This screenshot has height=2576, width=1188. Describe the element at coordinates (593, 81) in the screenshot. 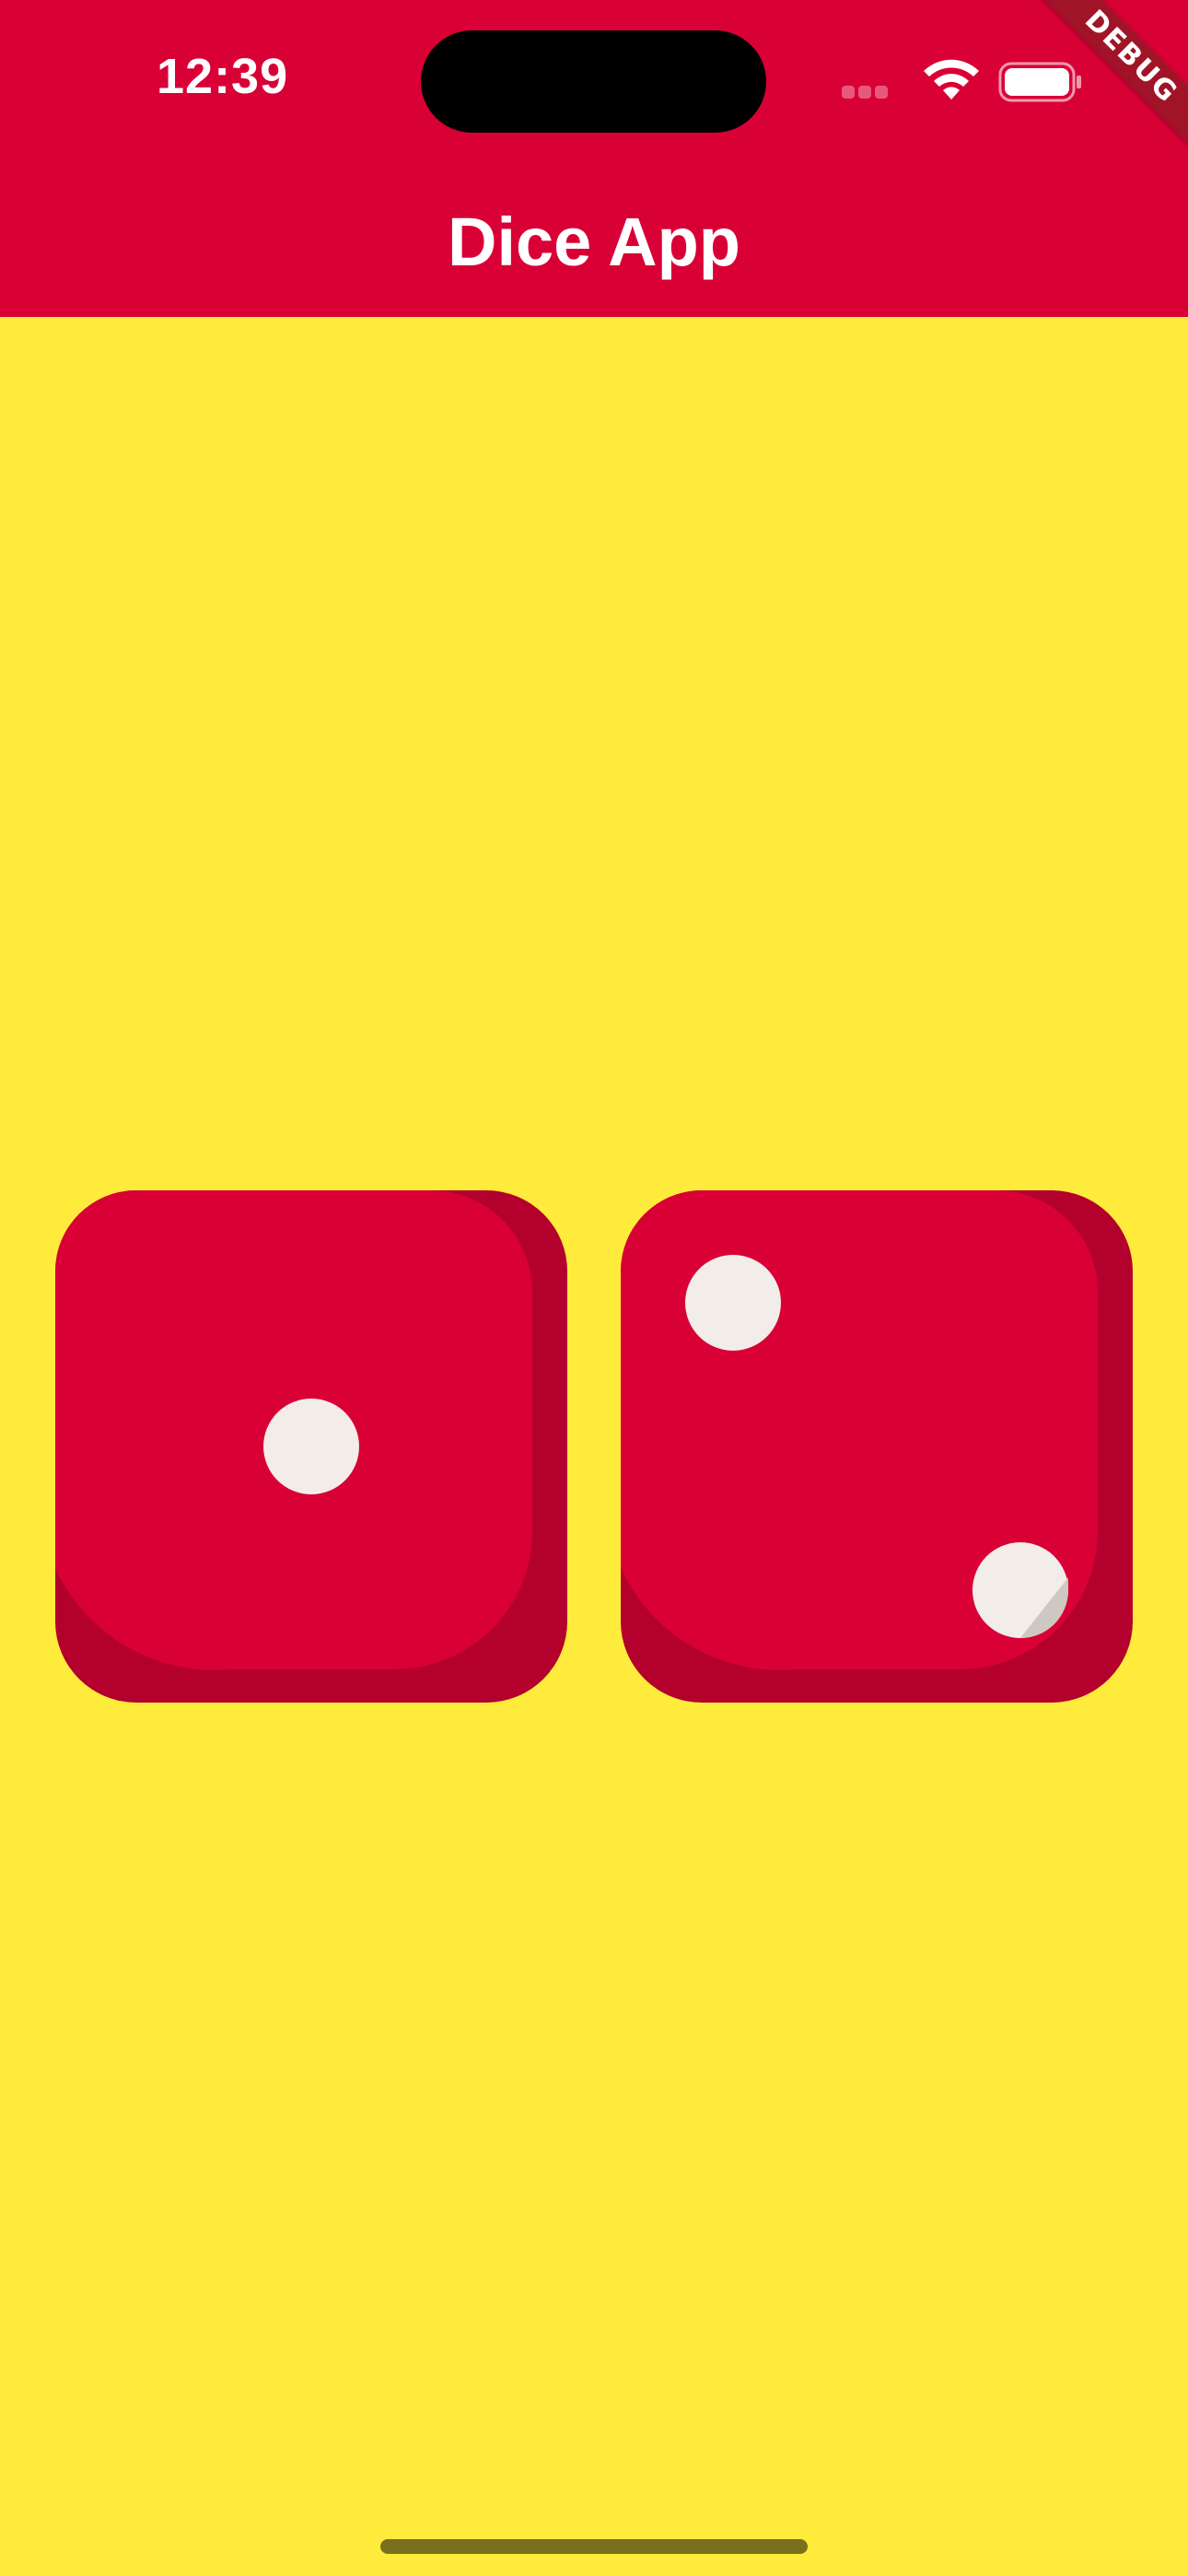

I see `dynamic-island` at that location.